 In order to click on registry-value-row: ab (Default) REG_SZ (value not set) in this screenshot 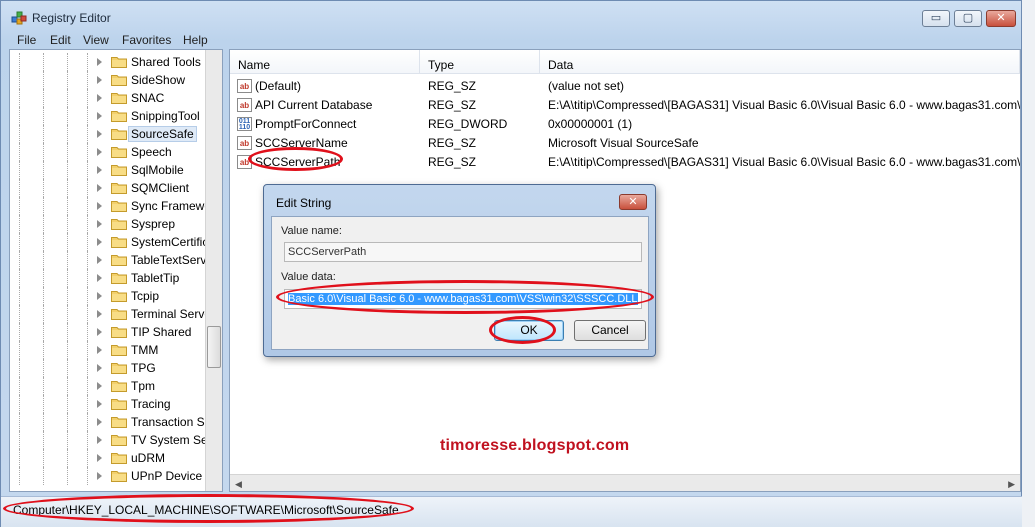, I will do `click(625, 86)`.